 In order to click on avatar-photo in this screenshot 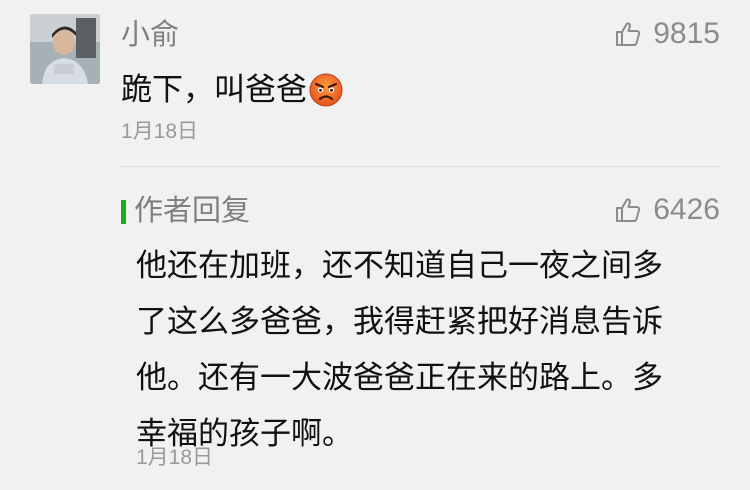, I will do `click(65, 49)`.